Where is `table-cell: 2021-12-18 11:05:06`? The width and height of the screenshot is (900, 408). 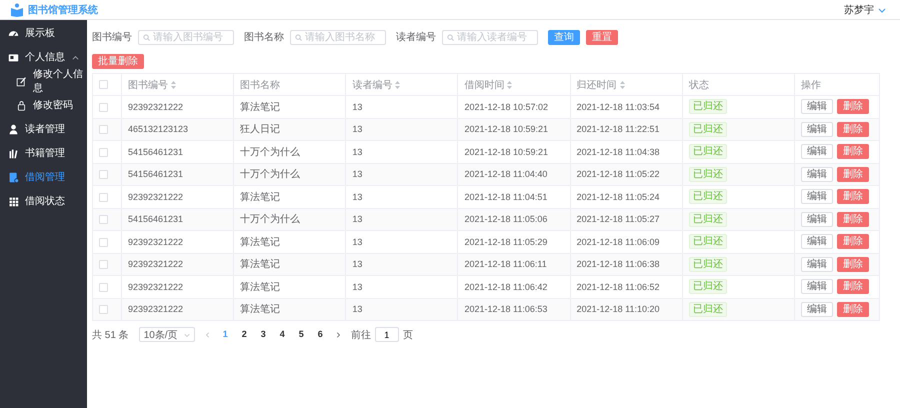 table-cell: 2021-12-18 11:05:06 is located at coordinates (506, 219).